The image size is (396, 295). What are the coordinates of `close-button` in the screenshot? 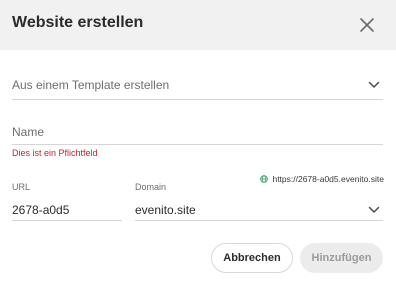 It's located at (367, 25).